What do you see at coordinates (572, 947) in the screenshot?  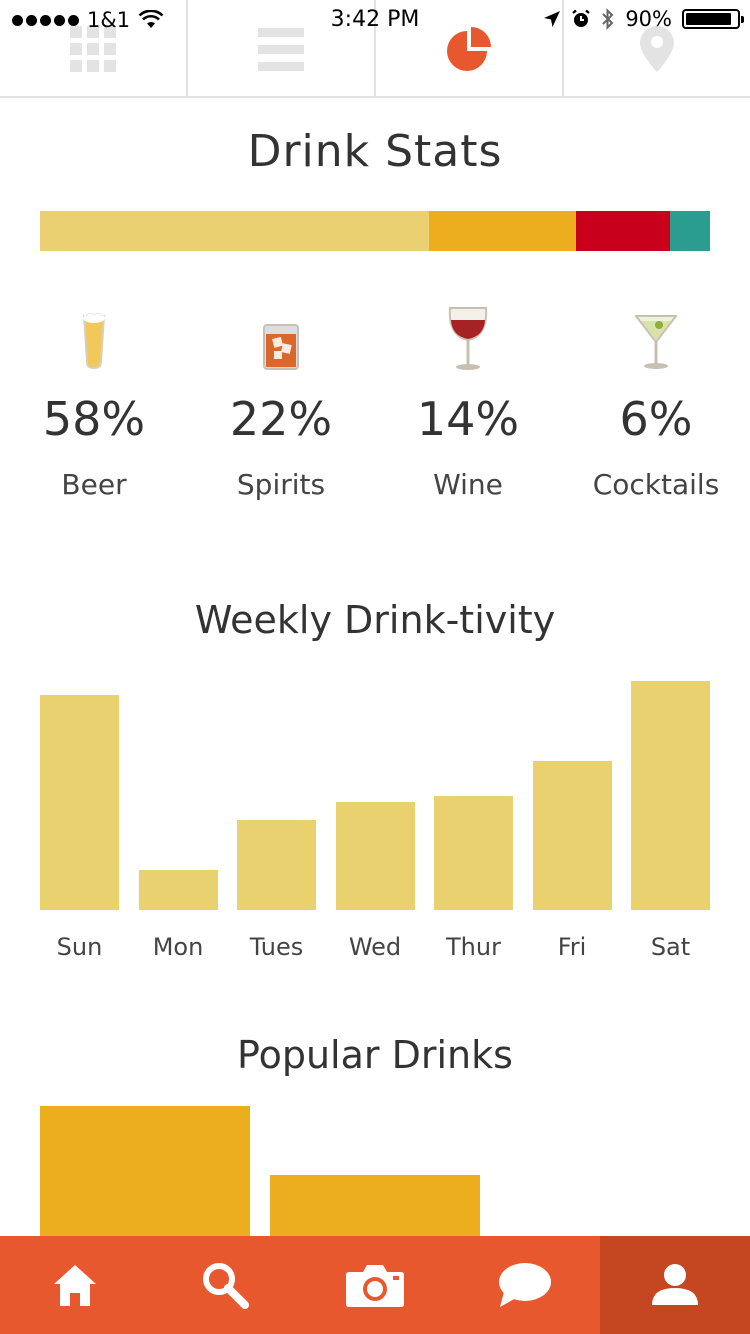 I see `weekly-day-label: Fri` at bounding box center [572, 947].